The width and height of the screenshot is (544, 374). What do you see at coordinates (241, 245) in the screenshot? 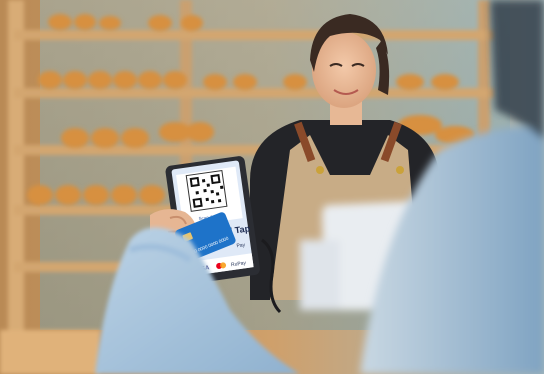
I see `pay-label: Pay` at bounding box center [241, 245].